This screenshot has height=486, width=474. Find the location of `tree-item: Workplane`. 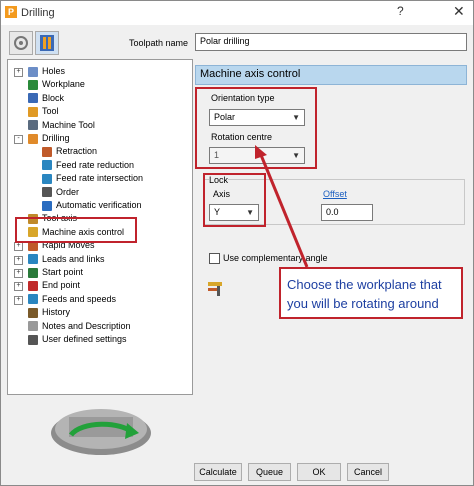

tree-item: Workplane is located at coordinates (56, 84).